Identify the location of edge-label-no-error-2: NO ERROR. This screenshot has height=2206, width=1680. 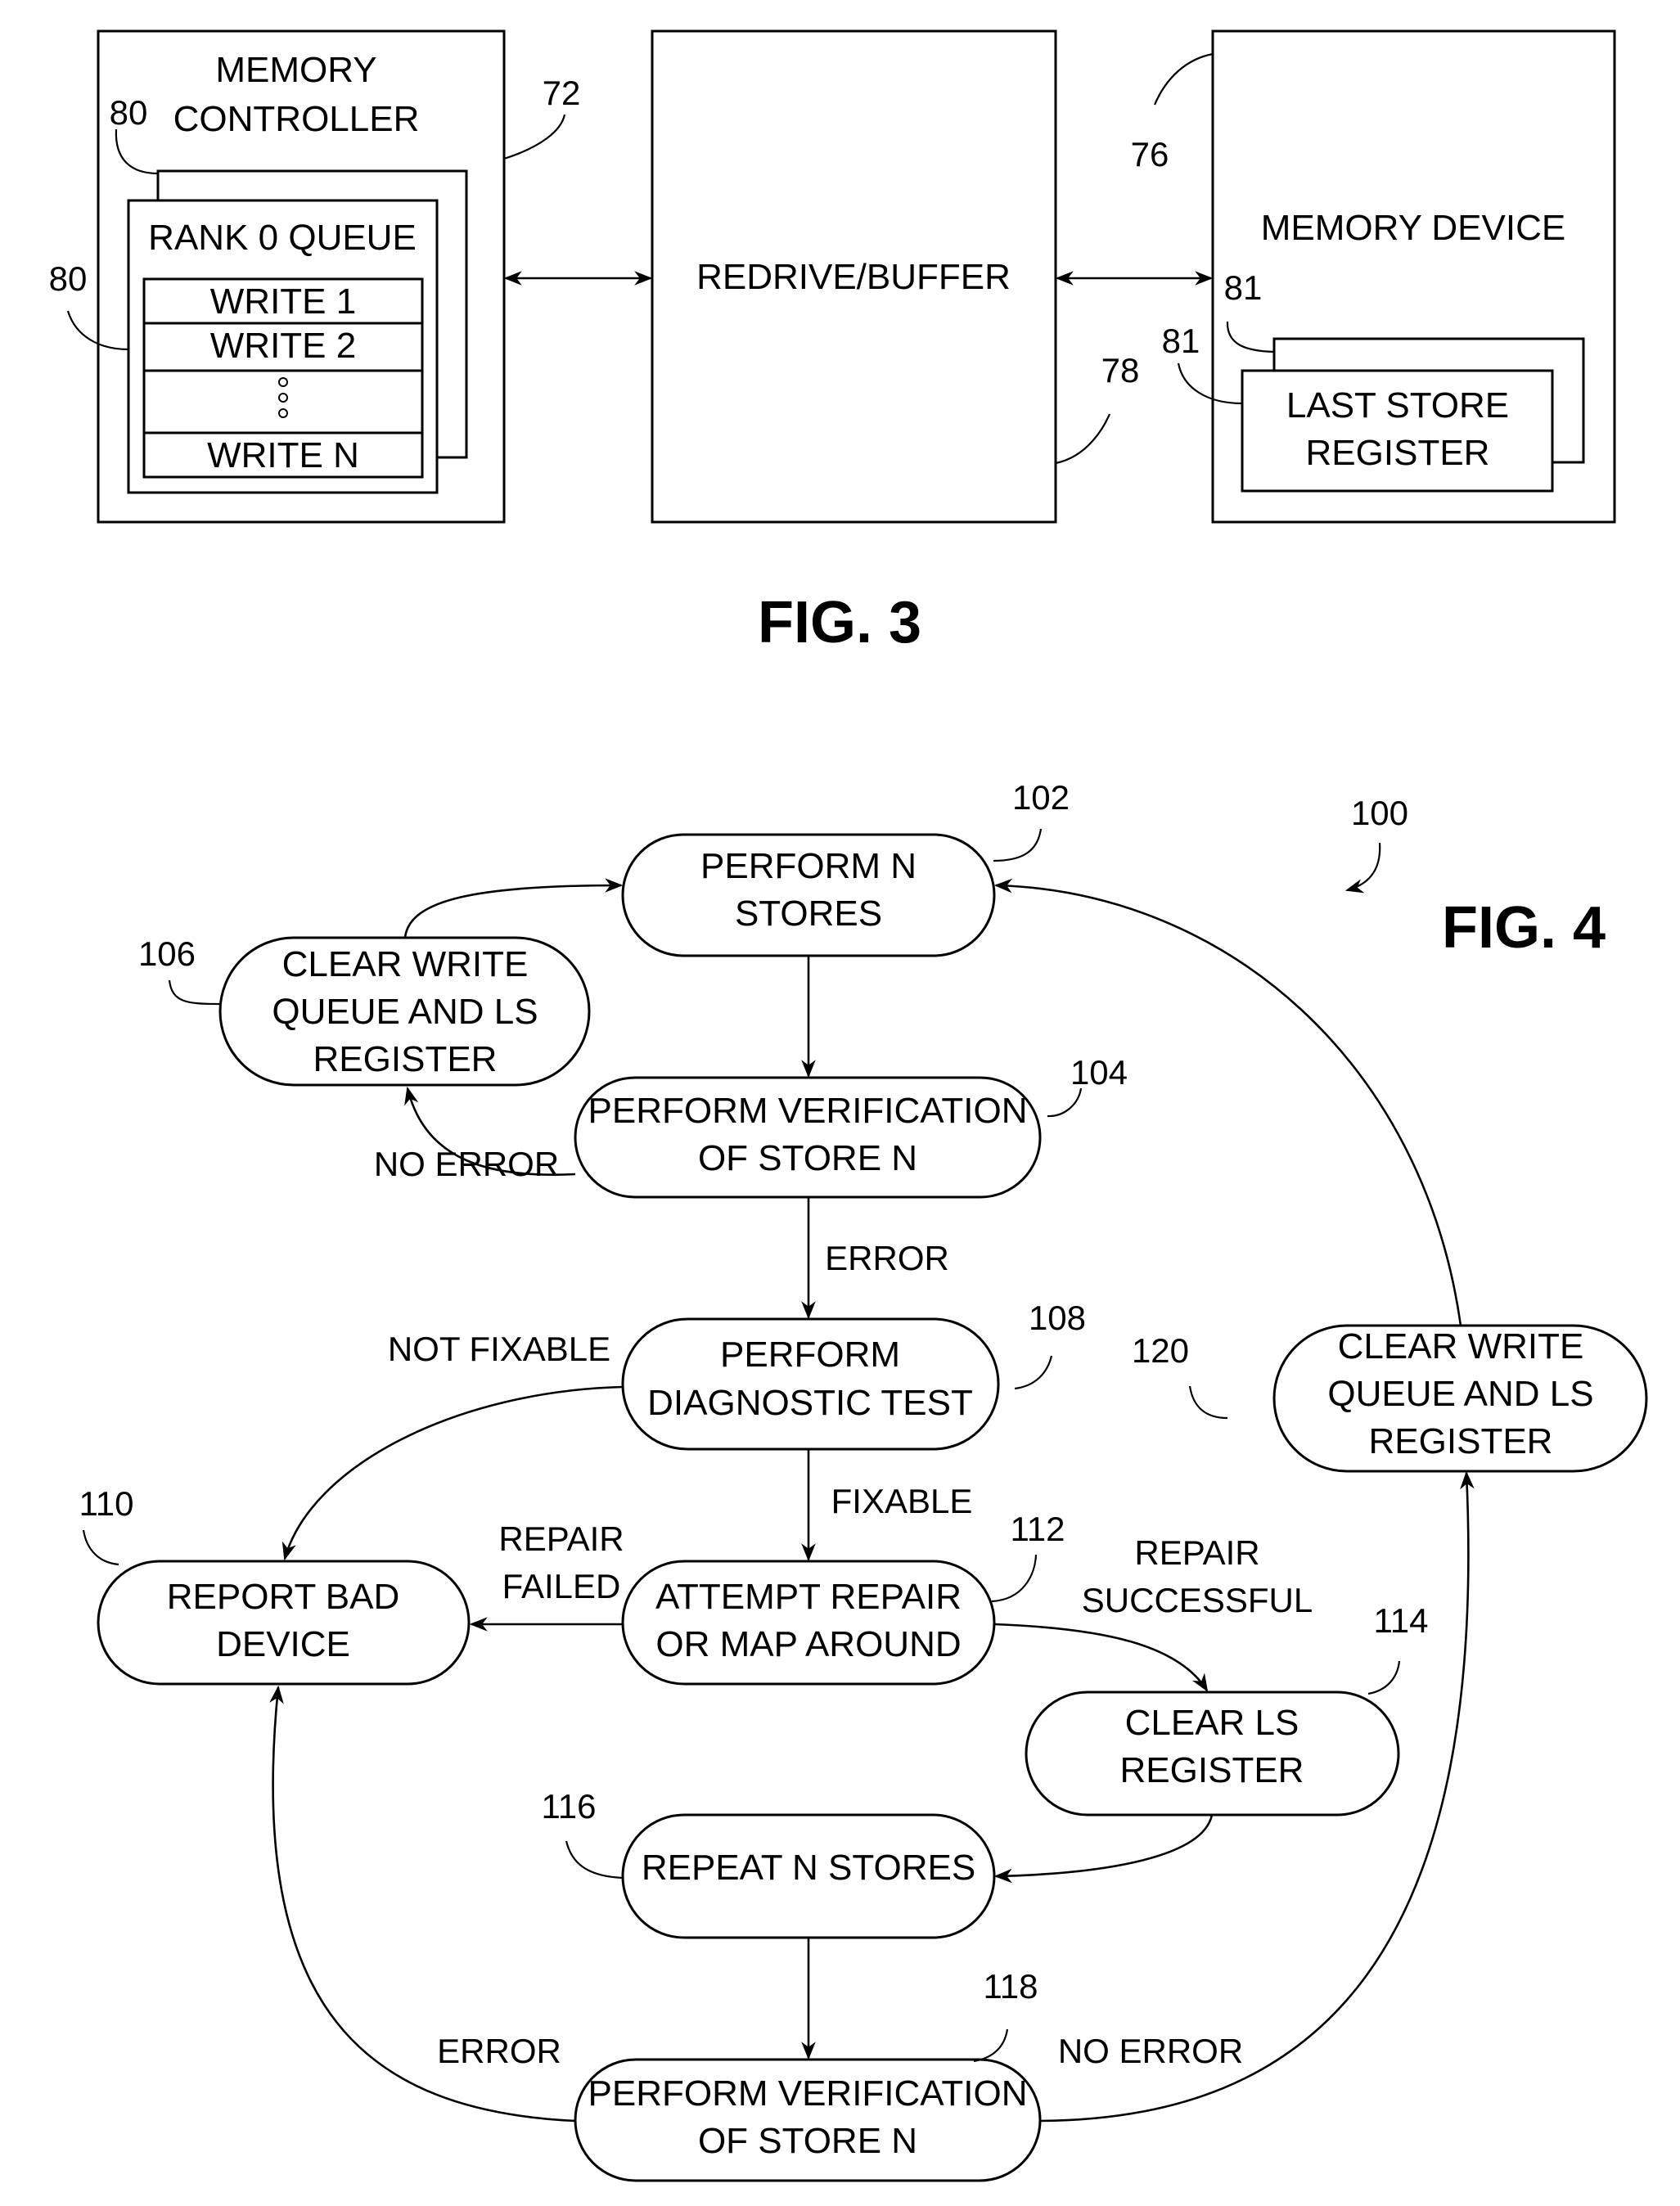
(1151, 2051).